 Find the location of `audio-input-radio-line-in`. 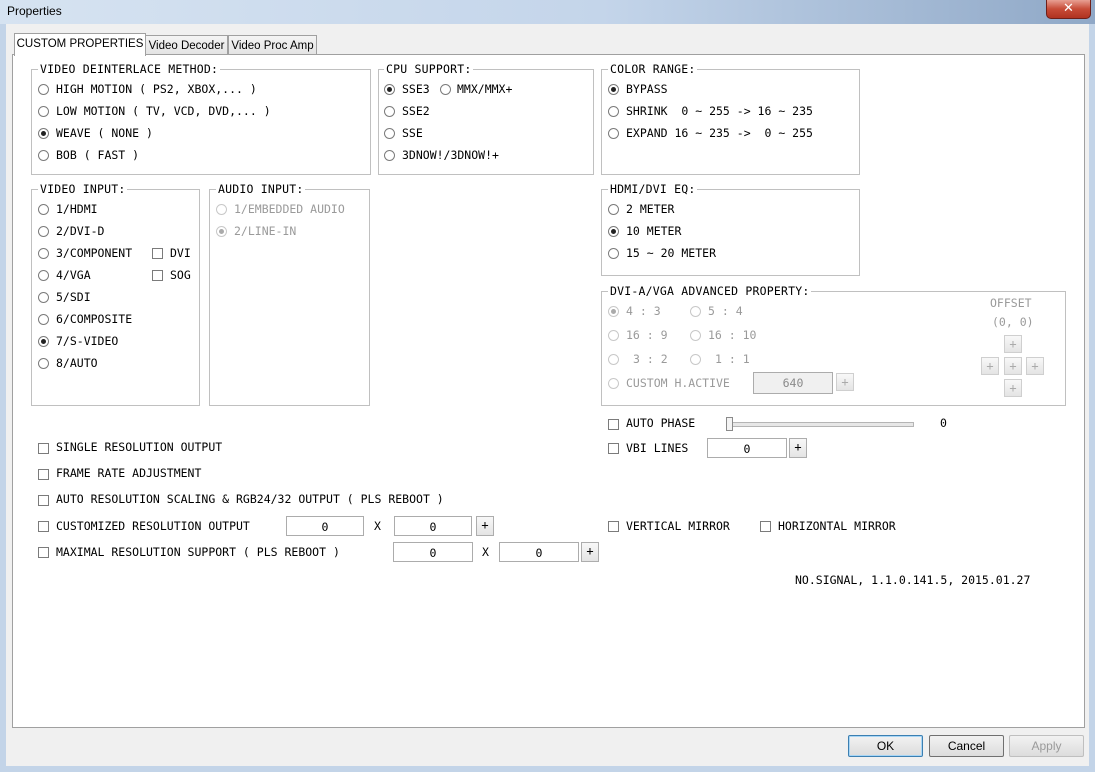

audio-input-radio-line-in is located at coordinates (221, 231).